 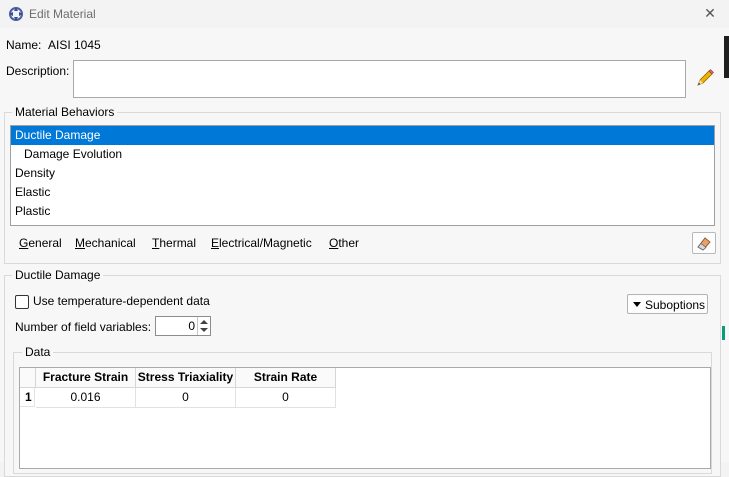 I want to click on temp-dependent-checkbox, so click(x=22, y=302).